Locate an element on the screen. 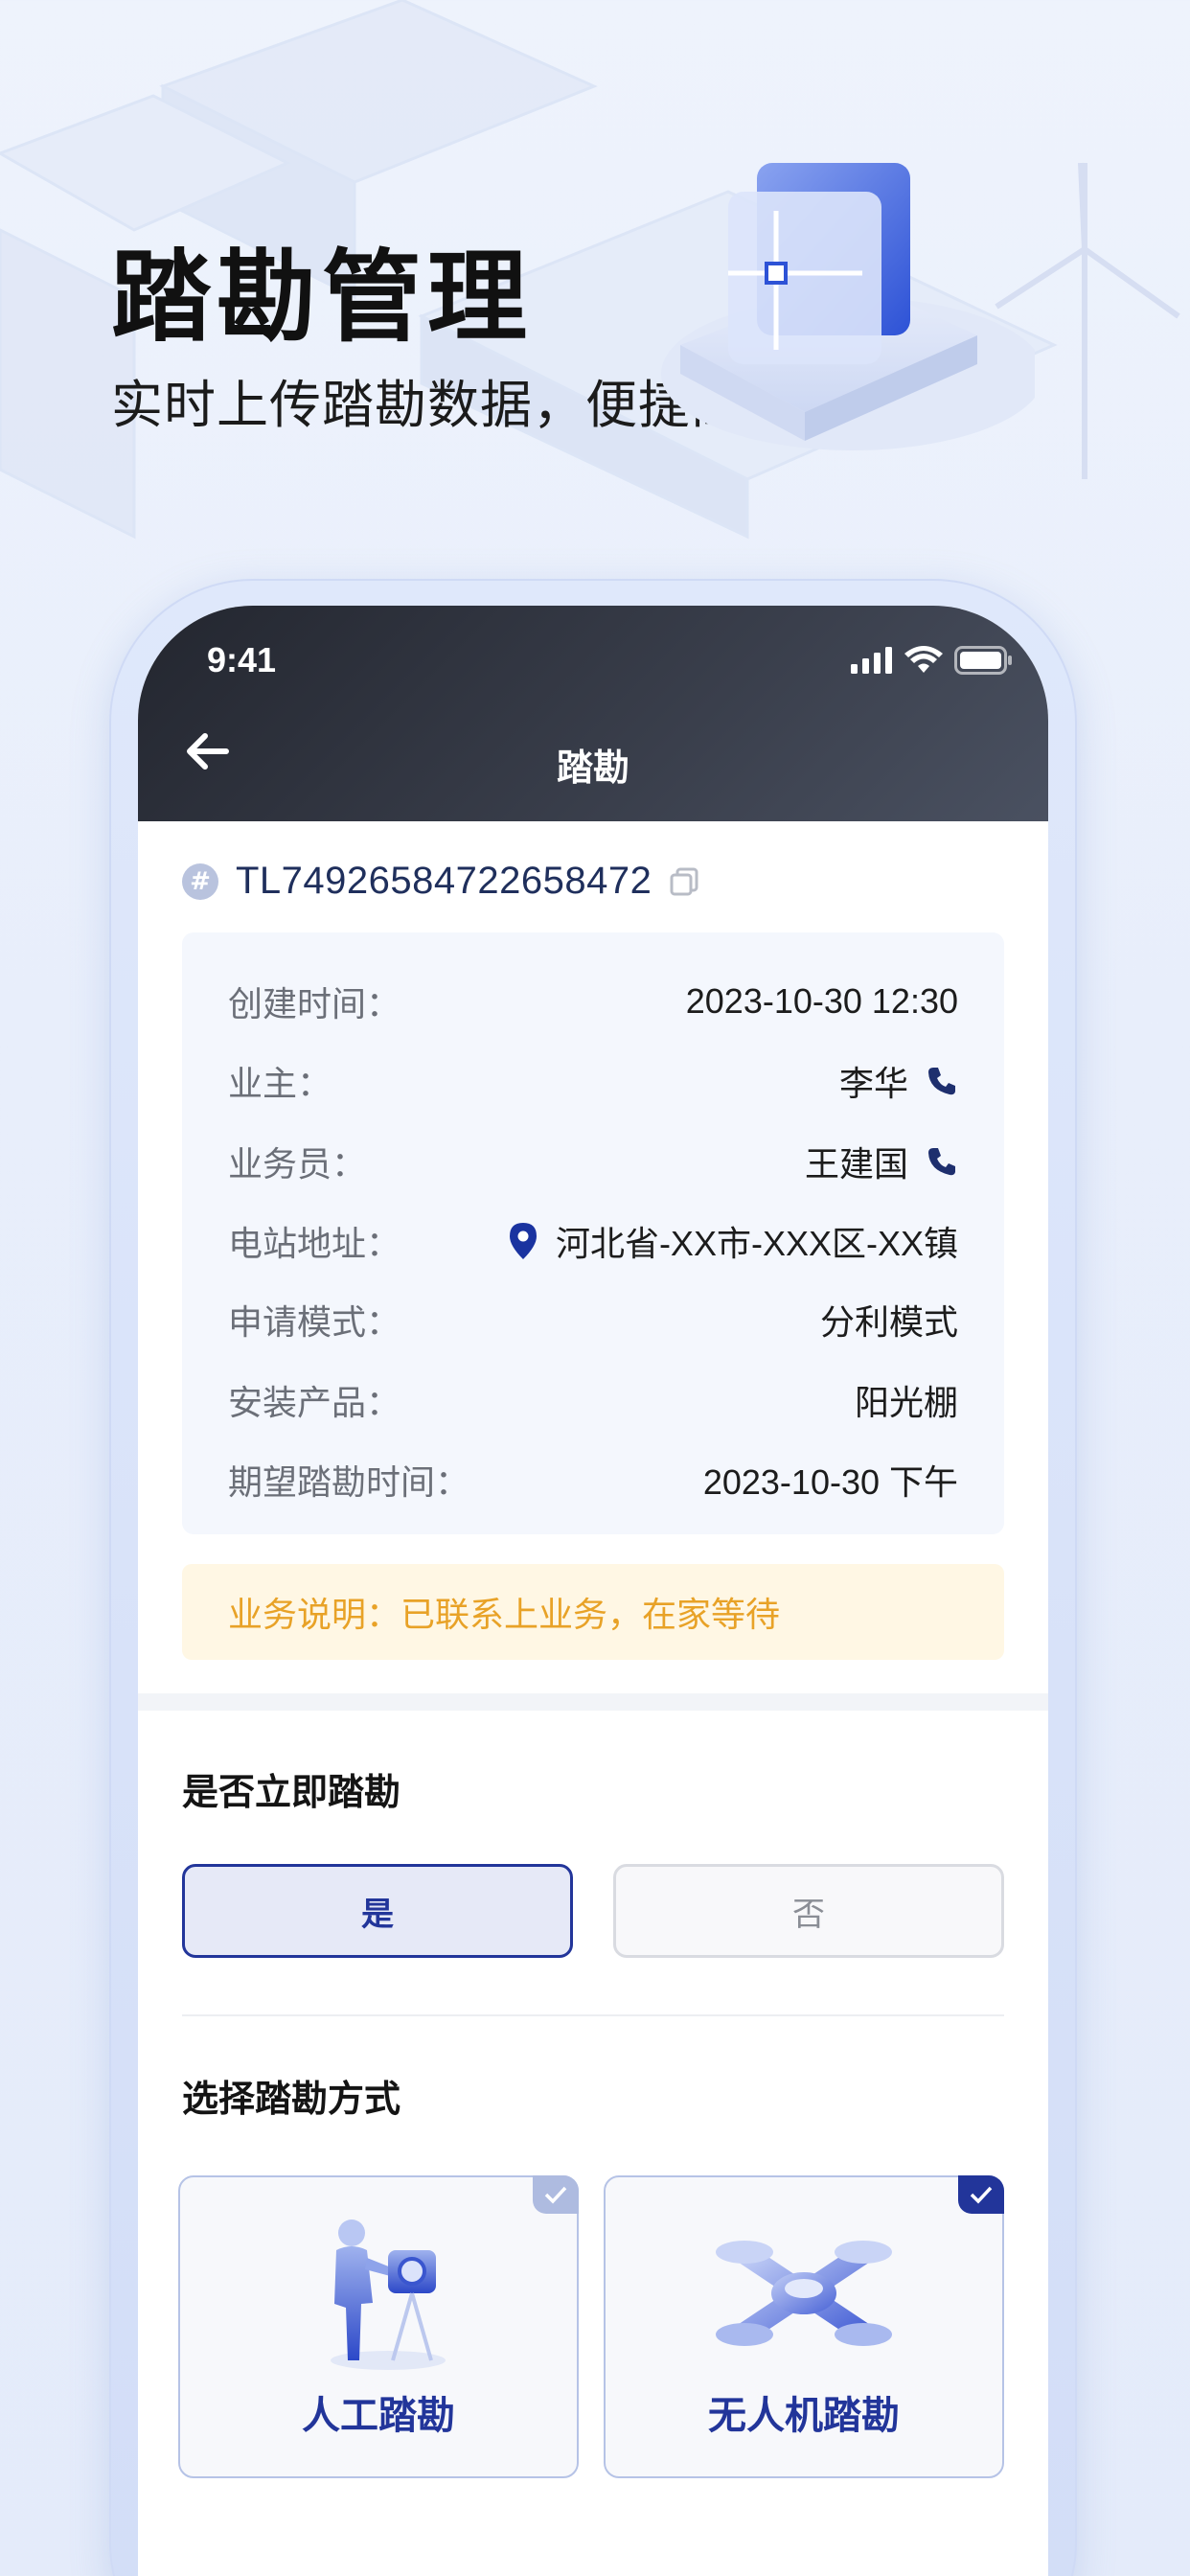 The width and height of the screenshot is (1190, 2576). page-title: 踏勘 is located at coordinates (592, 768).